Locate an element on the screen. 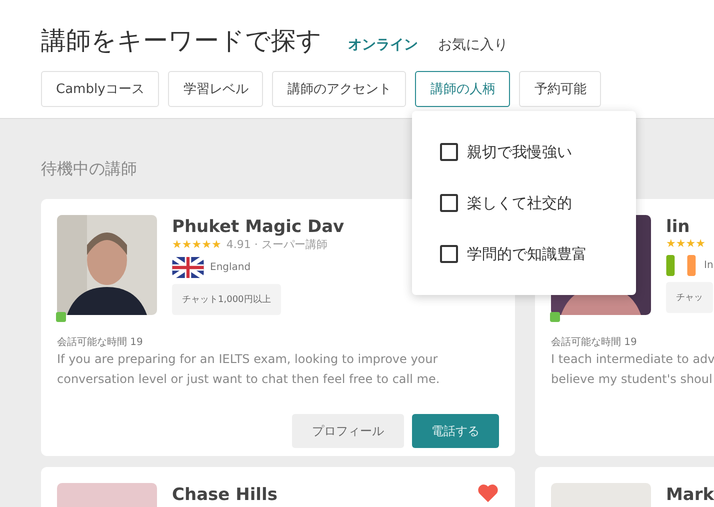 The image size is (714, 507). filter-button: 学習レベル is located at coordinates (216, 89).